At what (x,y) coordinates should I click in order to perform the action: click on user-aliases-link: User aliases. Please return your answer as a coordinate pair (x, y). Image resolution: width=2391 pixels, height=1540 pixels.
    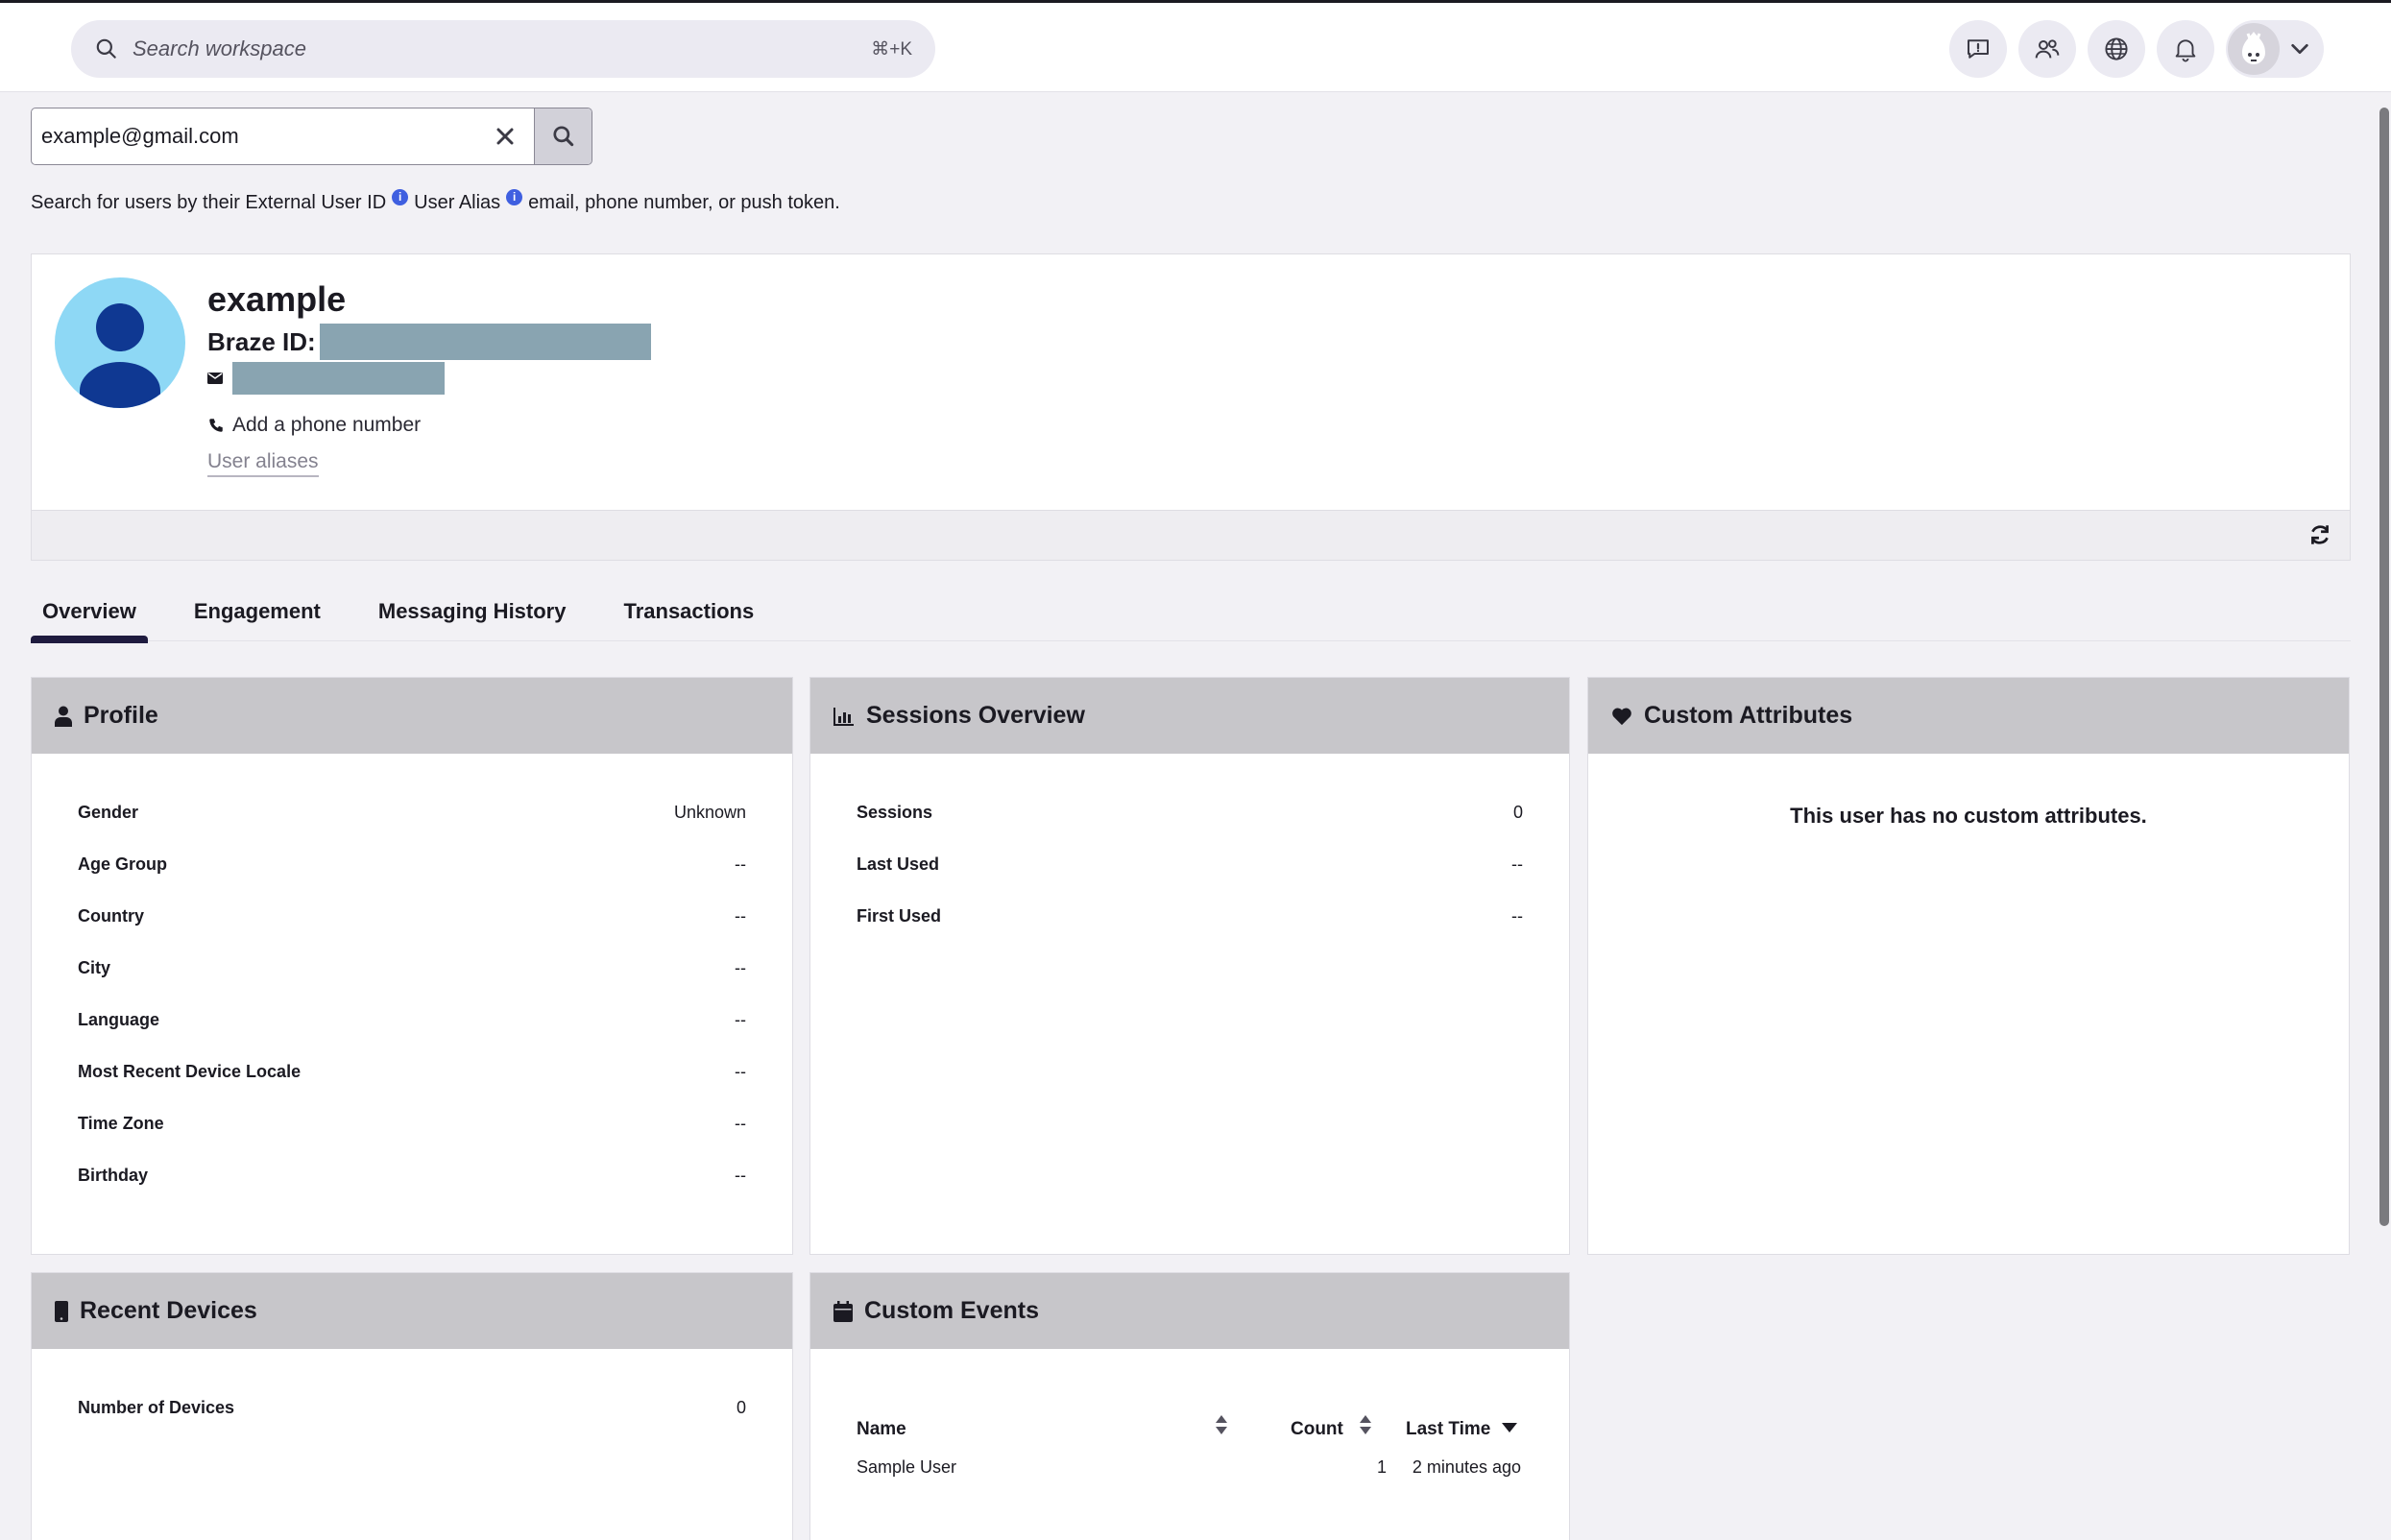
    Looking at the image, I should click on (263, 463).